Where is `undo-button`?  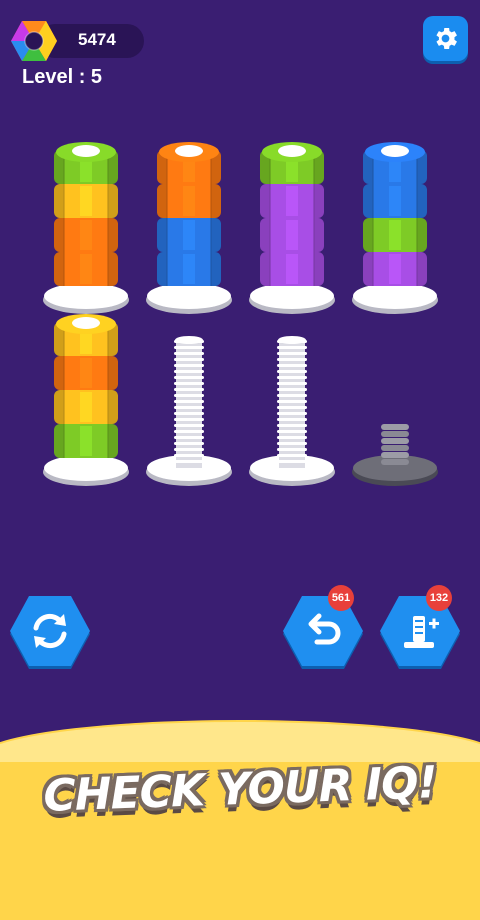
undo-button is located at coordinates (323, 636).